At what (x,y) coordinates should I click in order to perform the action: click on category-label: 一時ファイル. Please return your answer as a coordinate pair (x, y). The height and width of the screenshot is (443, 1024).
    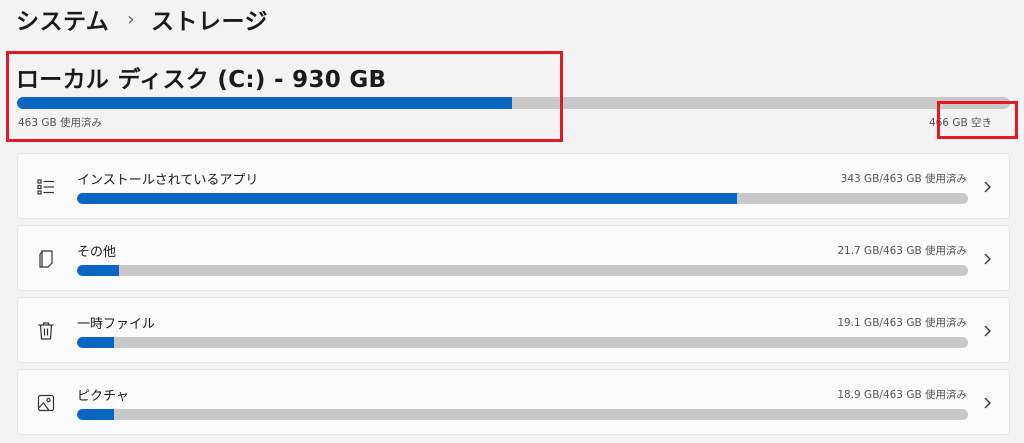
    Looking at the image, I should click on (116, 324).